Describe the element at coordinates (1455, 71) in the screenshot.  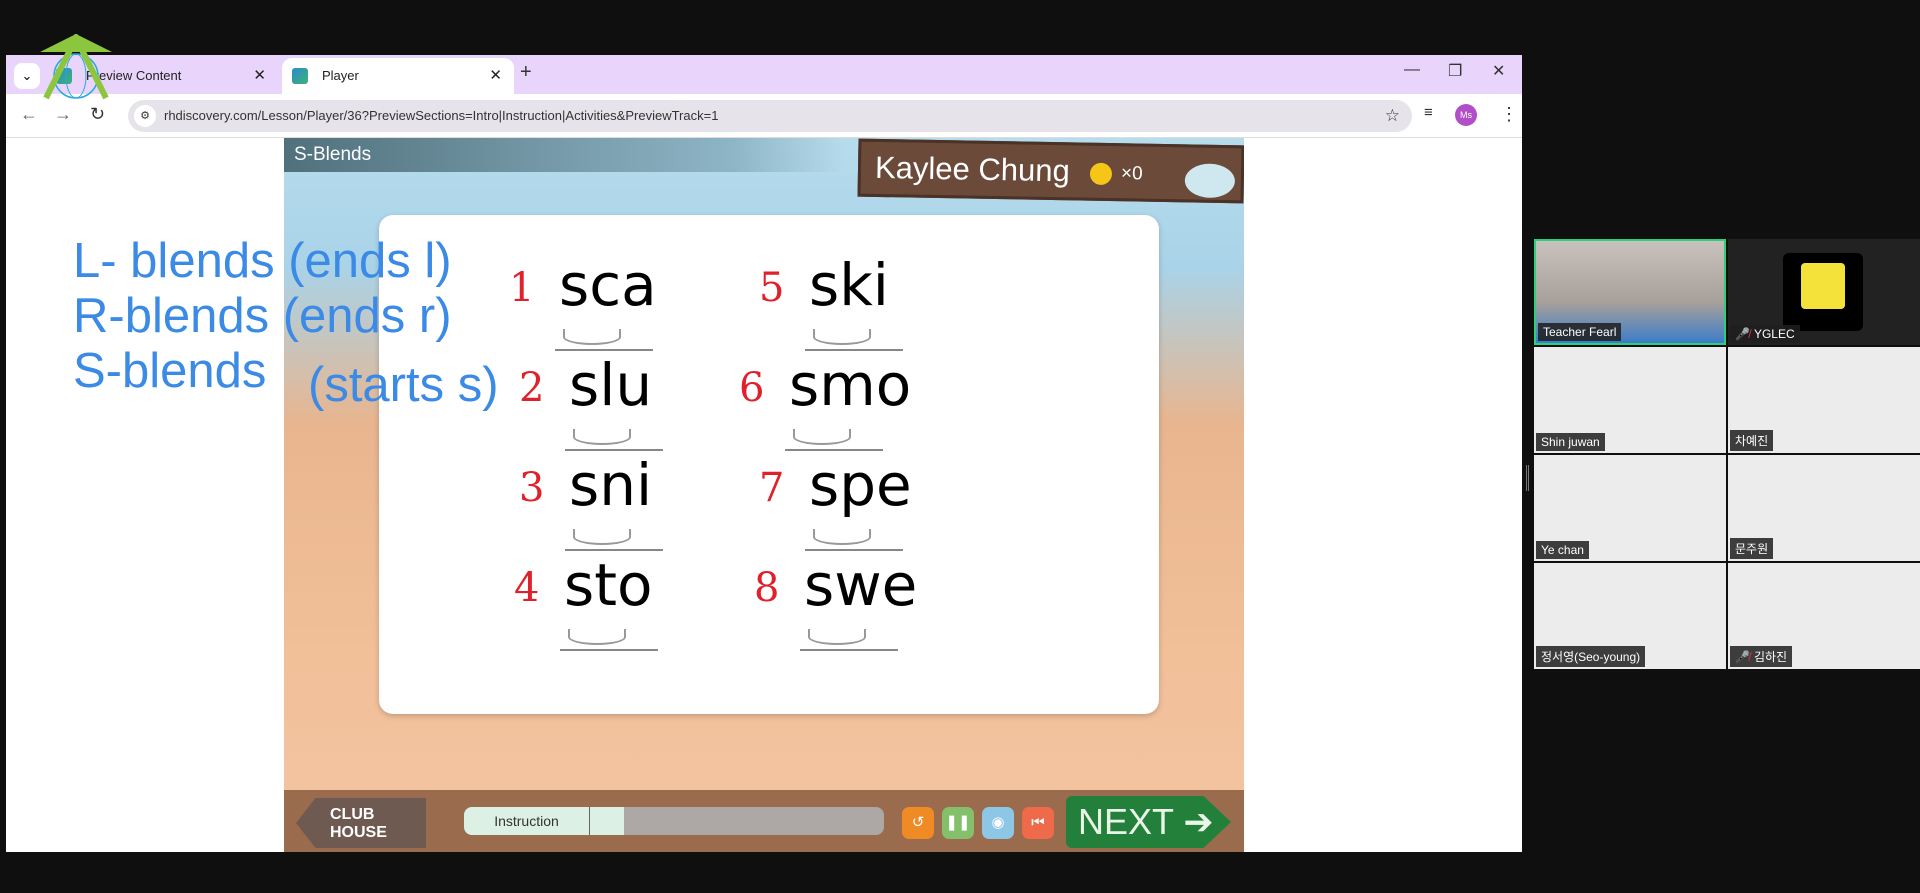
I see `restore-button: ❐` at that location.